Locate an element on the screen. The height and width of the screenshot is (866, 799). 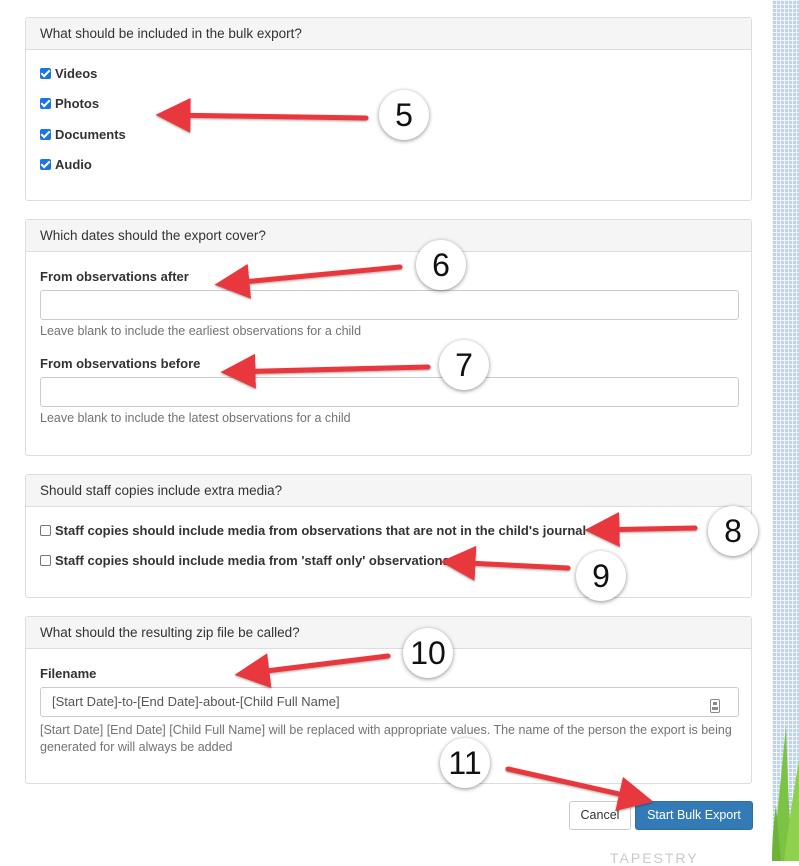
autofill-icon is located at coordinates (715, 709).